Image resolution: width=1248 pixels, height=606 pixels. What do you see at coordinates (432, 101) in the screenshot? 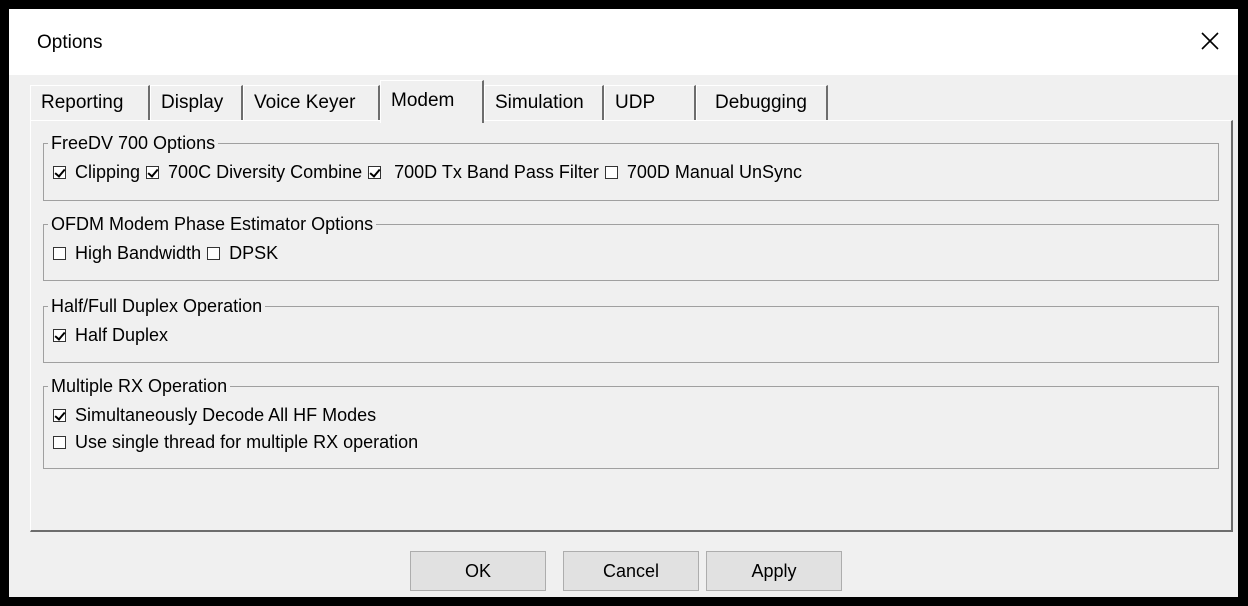
I see `tab-modem: Modem` at bounding box center [432, 101].